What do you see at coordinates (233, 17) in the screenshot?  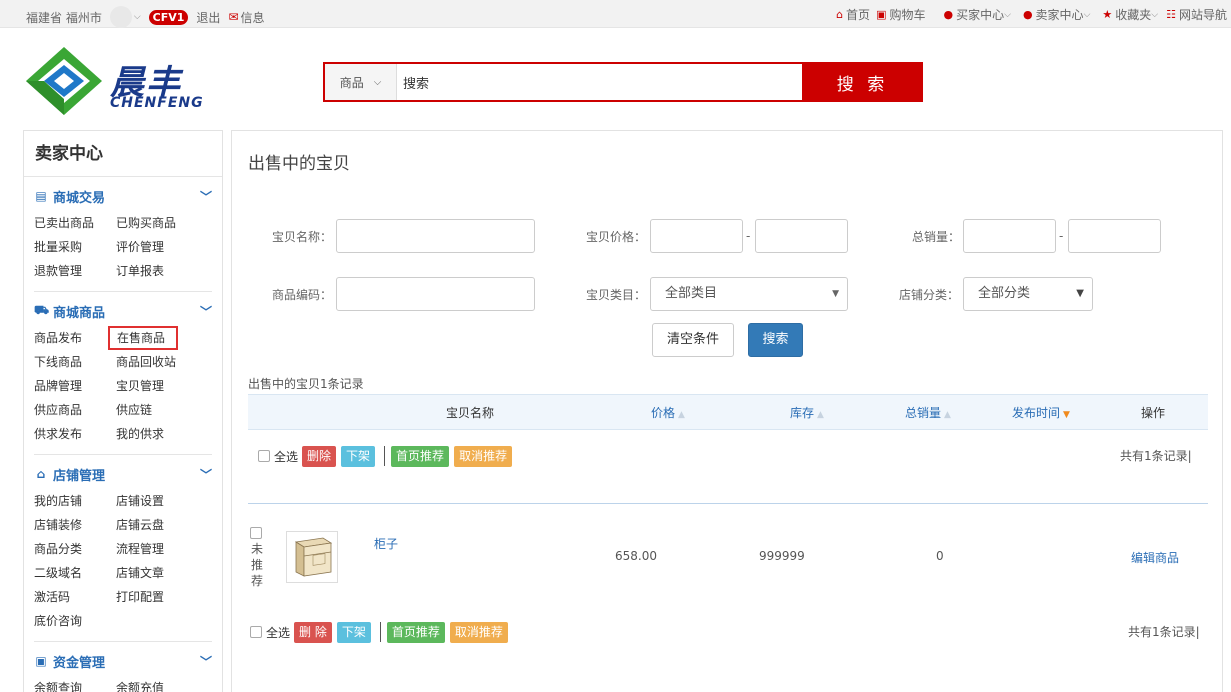 I see `mail-icon: ✉` at bounding box center [233, 17].